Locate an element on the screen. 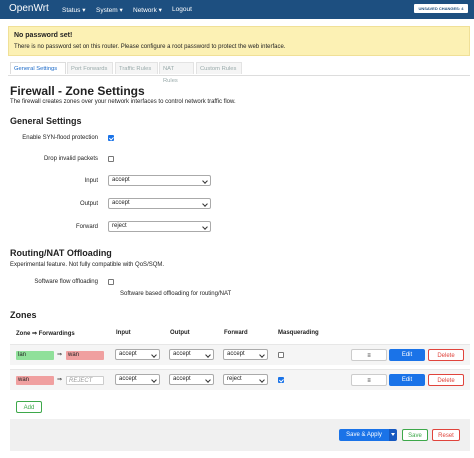  forward-policy-label: Forward is located at coordinates (86, 227).